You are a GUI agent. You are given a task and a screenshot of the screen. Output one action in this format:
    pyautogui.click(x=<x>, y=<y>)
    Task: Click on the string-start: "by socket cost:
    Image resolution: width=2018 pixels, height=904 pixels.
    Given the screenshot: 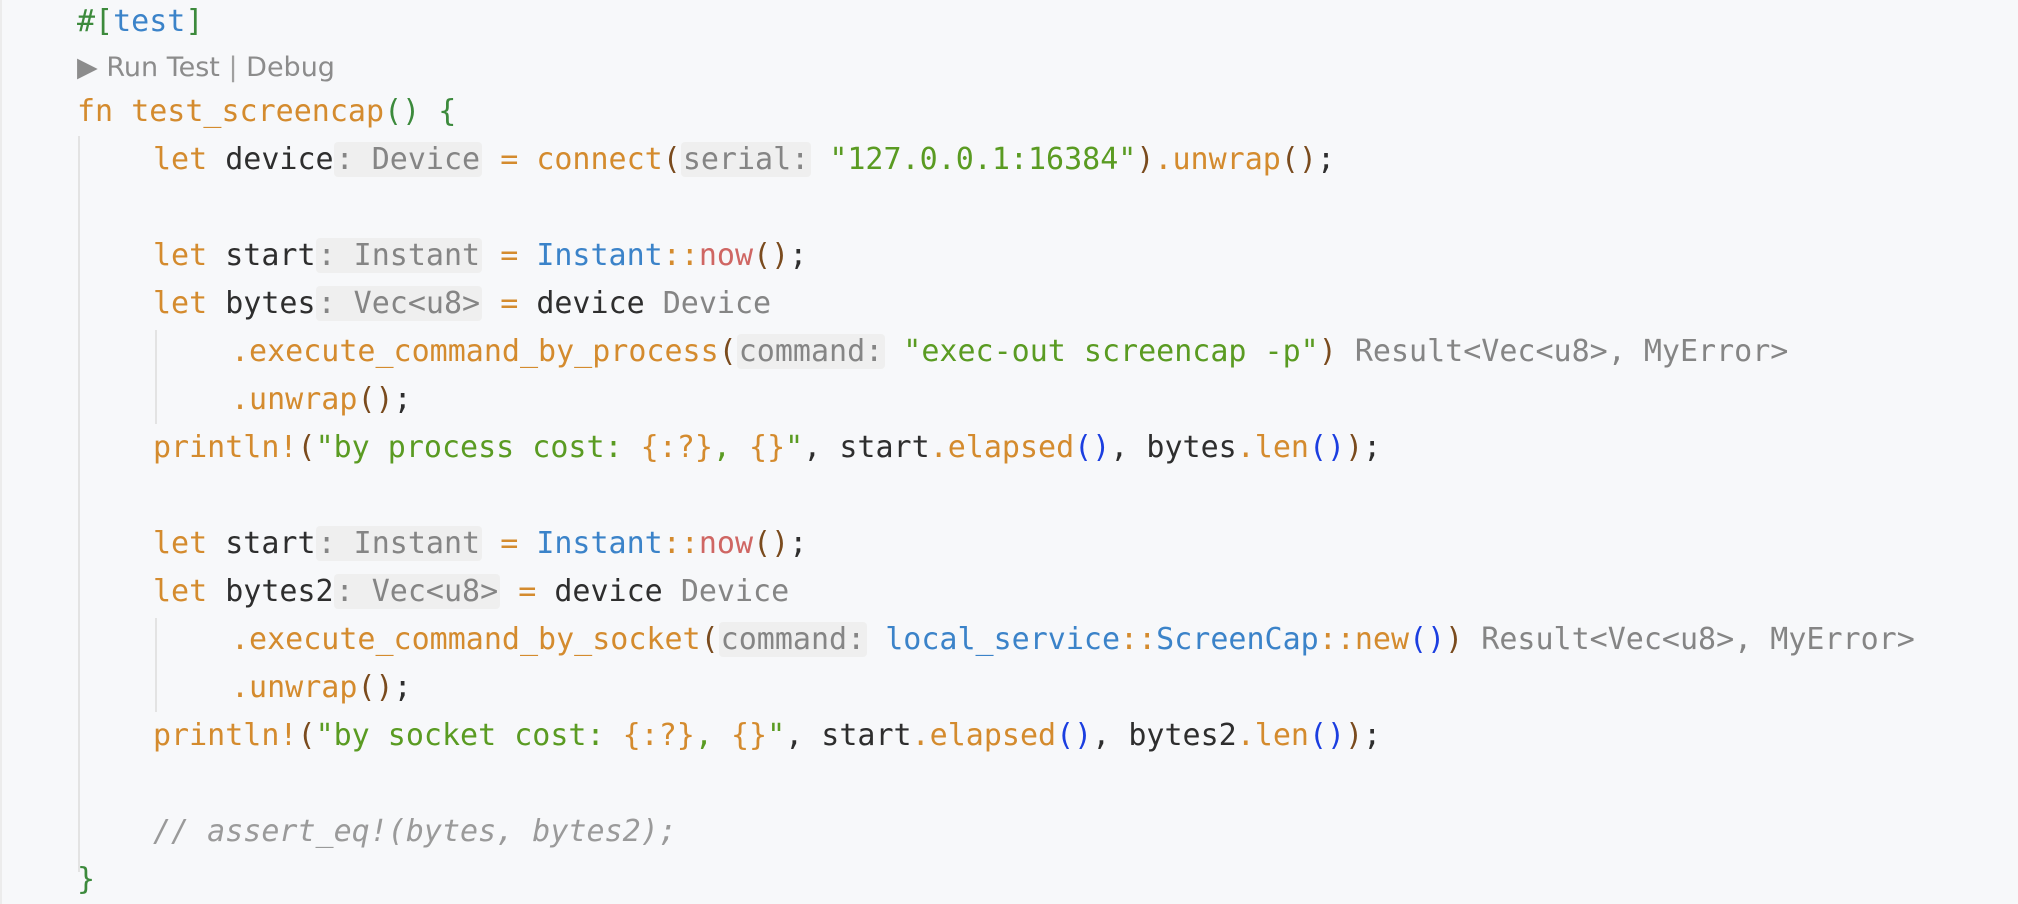 What is the action you would take?
    pyautogui.click(x=469, y=735)
    